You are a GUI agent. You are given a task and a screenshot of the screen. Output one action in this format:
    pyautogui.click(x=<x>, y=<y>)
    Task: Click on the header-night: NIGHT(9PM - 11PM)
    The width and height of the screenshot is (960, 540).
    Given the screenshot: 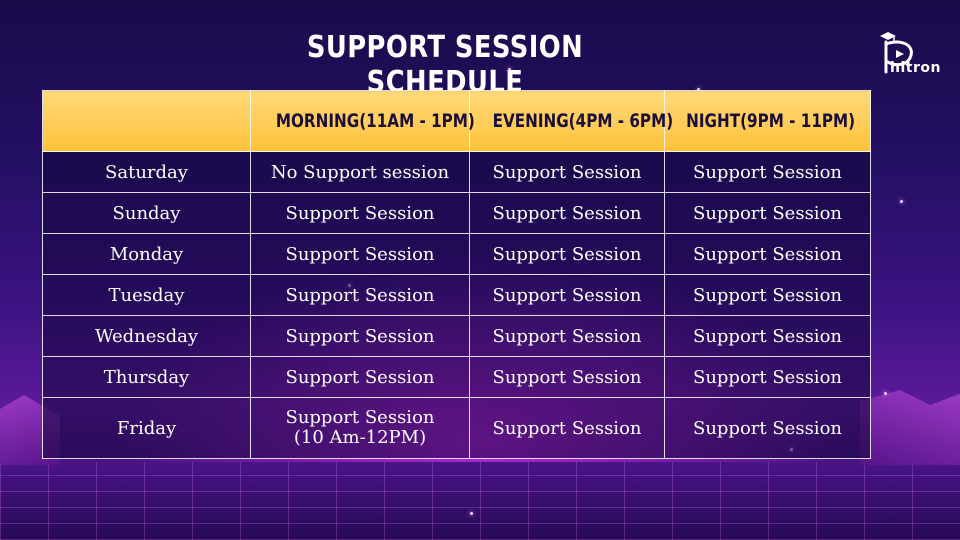 What is the action you would take?
    pyautogui.click(x=767, y=121)
    